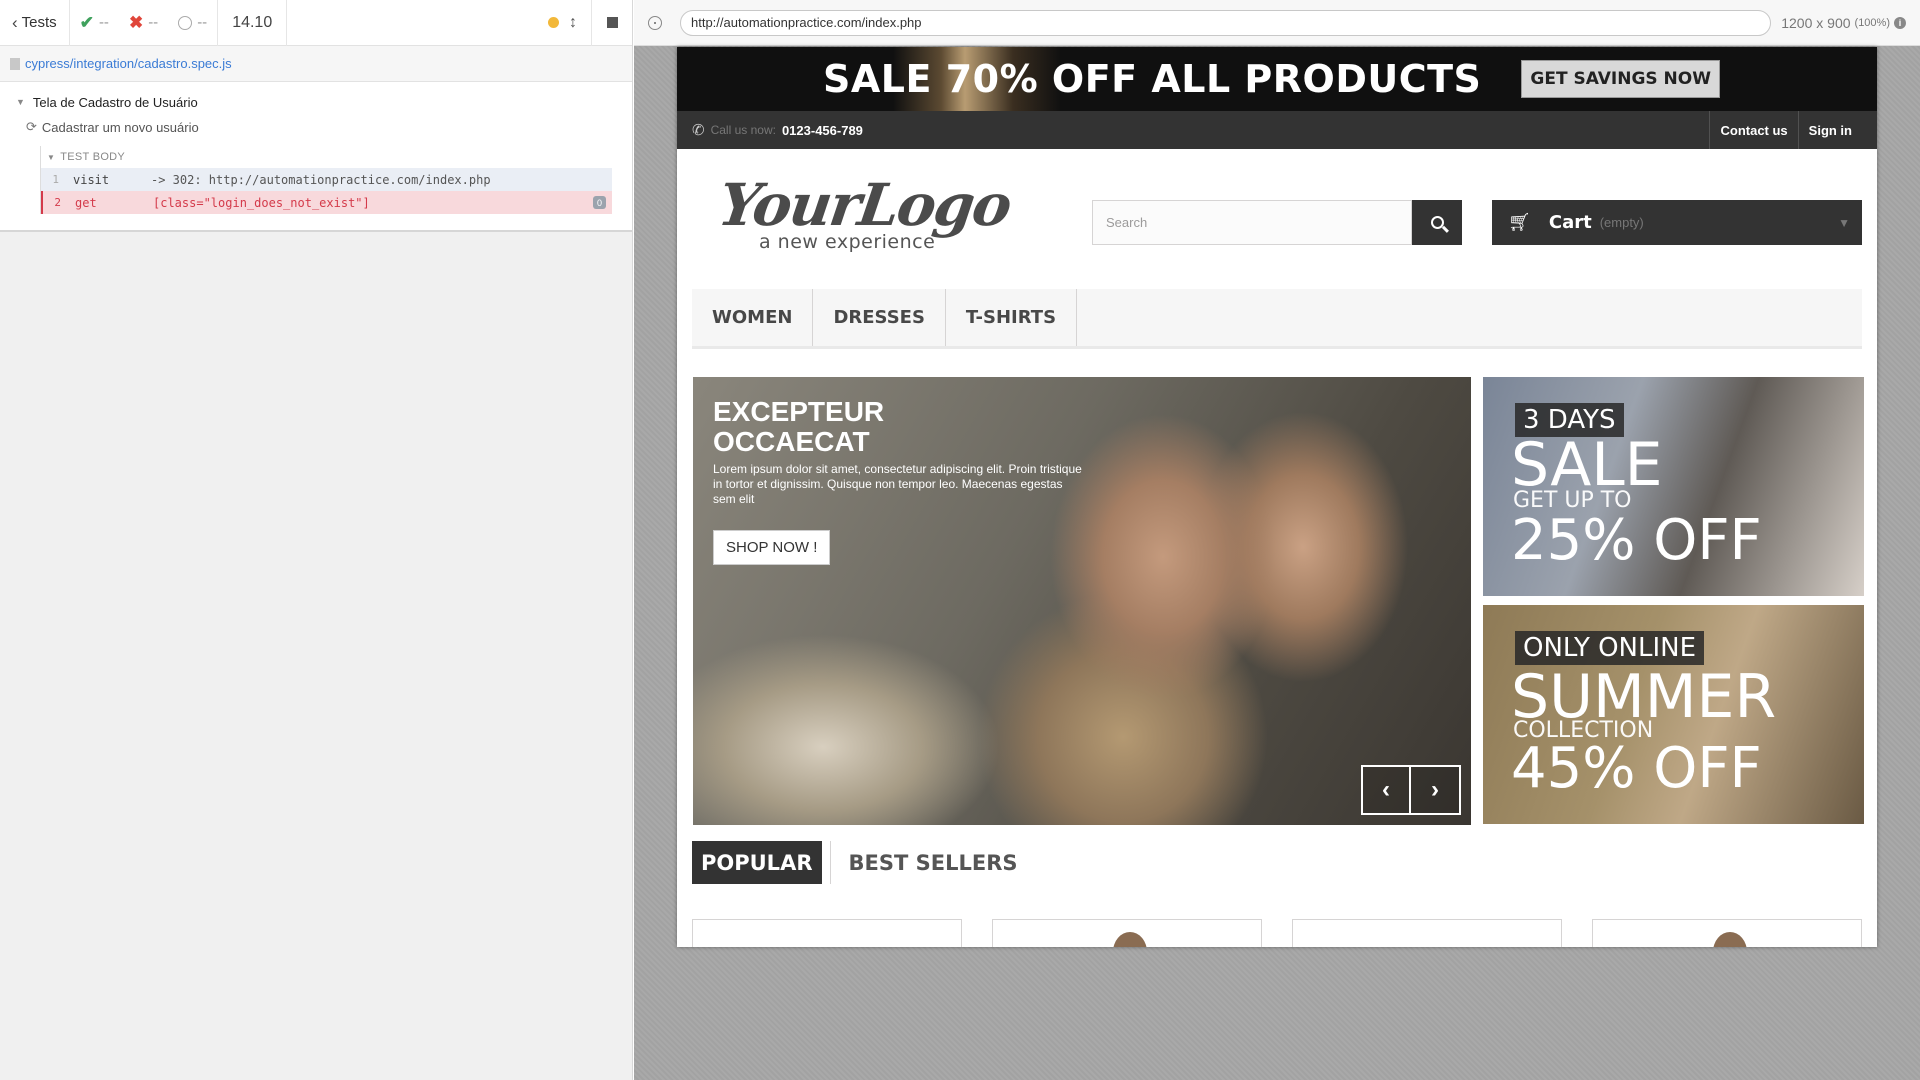 Image resolution: width=1920 pixels, height=1080 pixels. I want to click on search-button, so click(1437, 222).